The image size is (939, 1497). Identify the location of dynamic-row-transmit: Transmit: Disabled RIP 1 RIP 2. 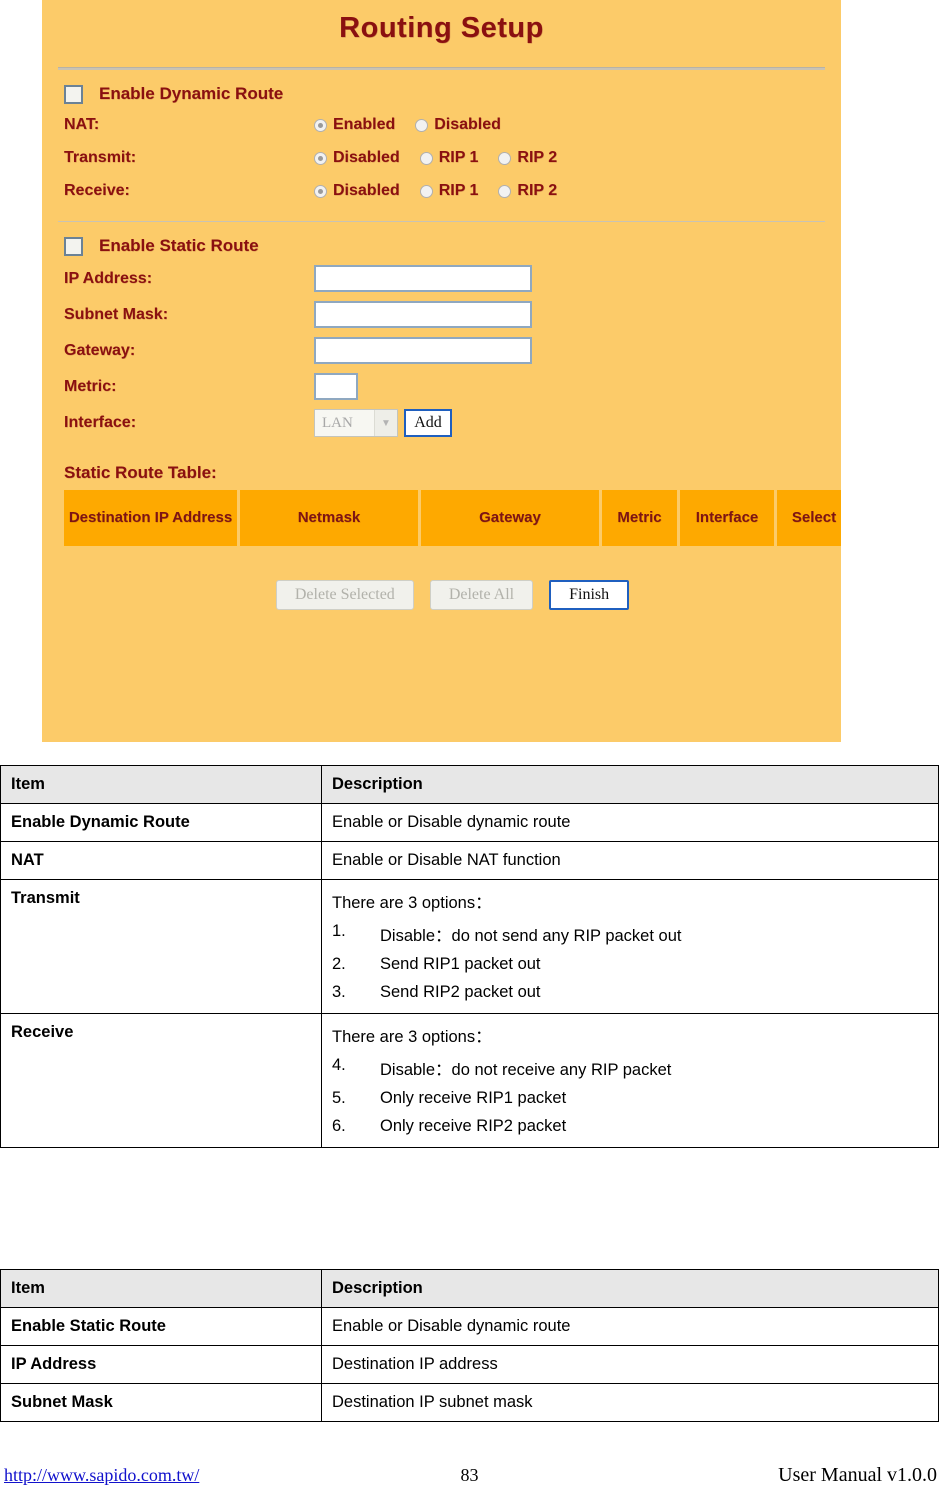
(452, 158).